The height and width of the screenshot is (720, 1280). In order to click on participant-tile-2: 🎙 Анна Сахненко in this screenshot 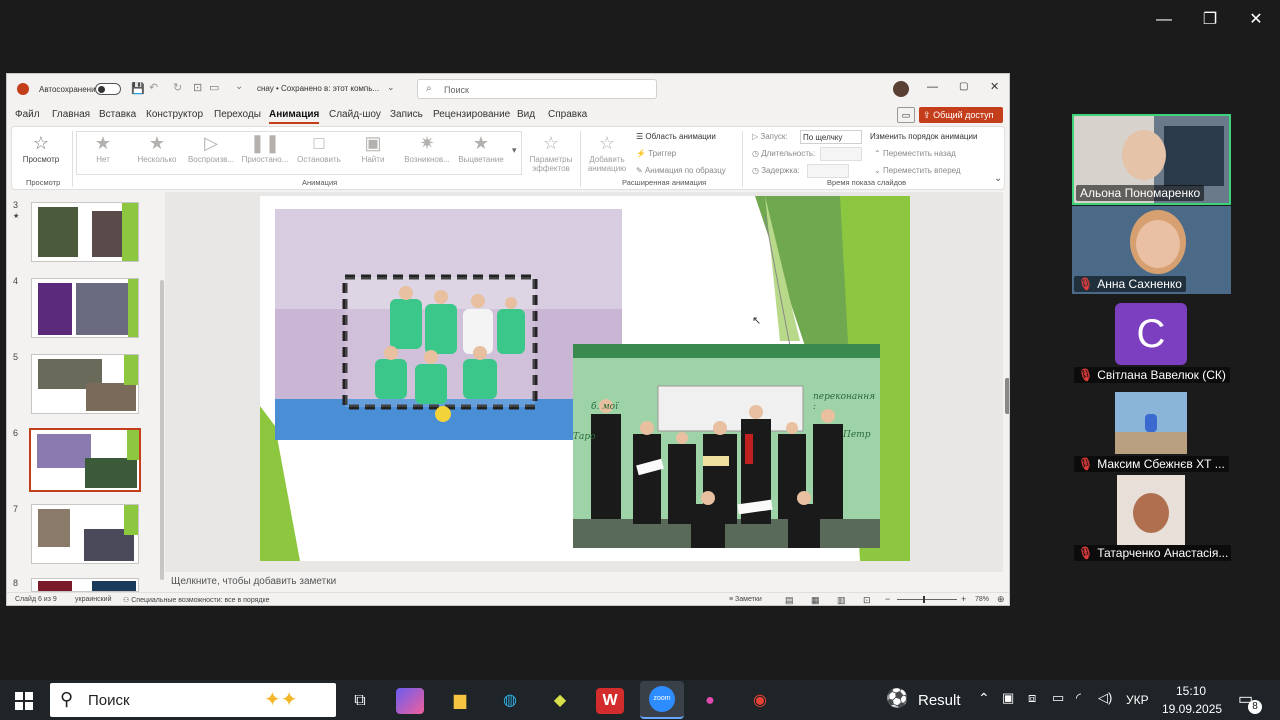, I will do `click(1151, 250)`.